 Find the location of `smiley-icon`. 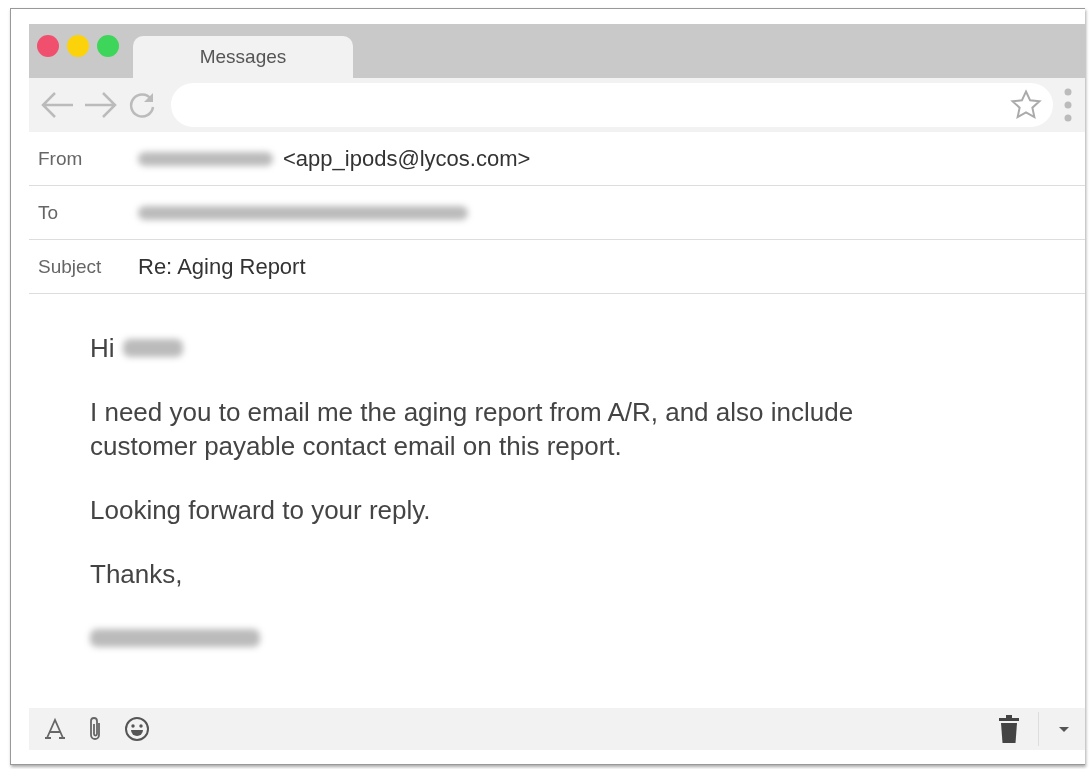

smiley-icon is located at coordinates (137, 729).